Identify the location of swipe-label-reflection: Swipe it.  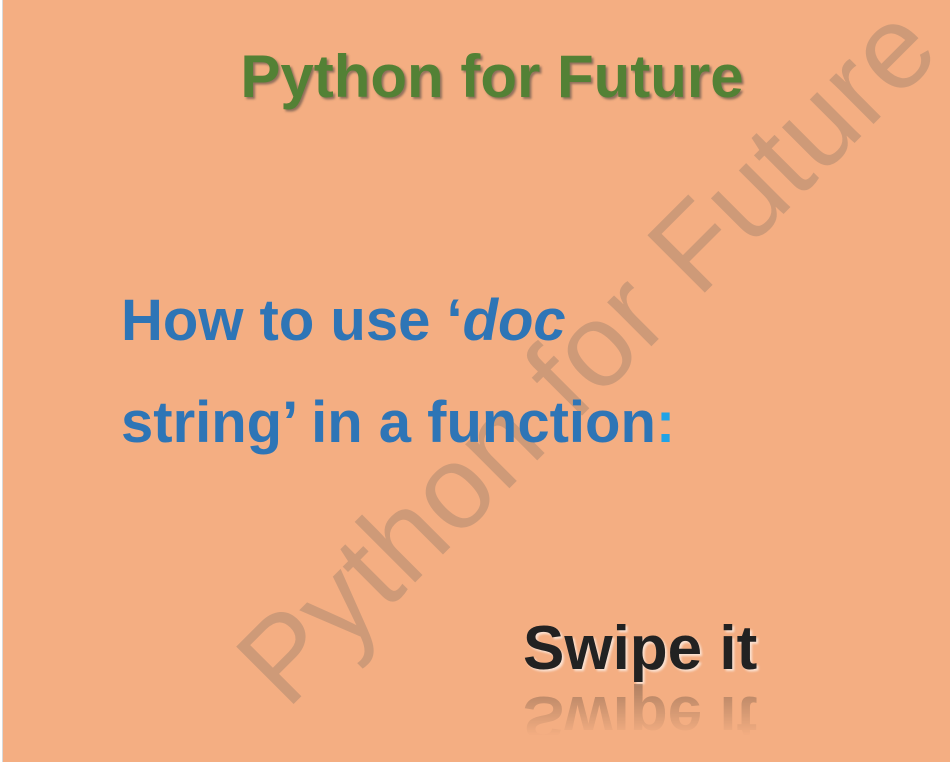
(640, 717).